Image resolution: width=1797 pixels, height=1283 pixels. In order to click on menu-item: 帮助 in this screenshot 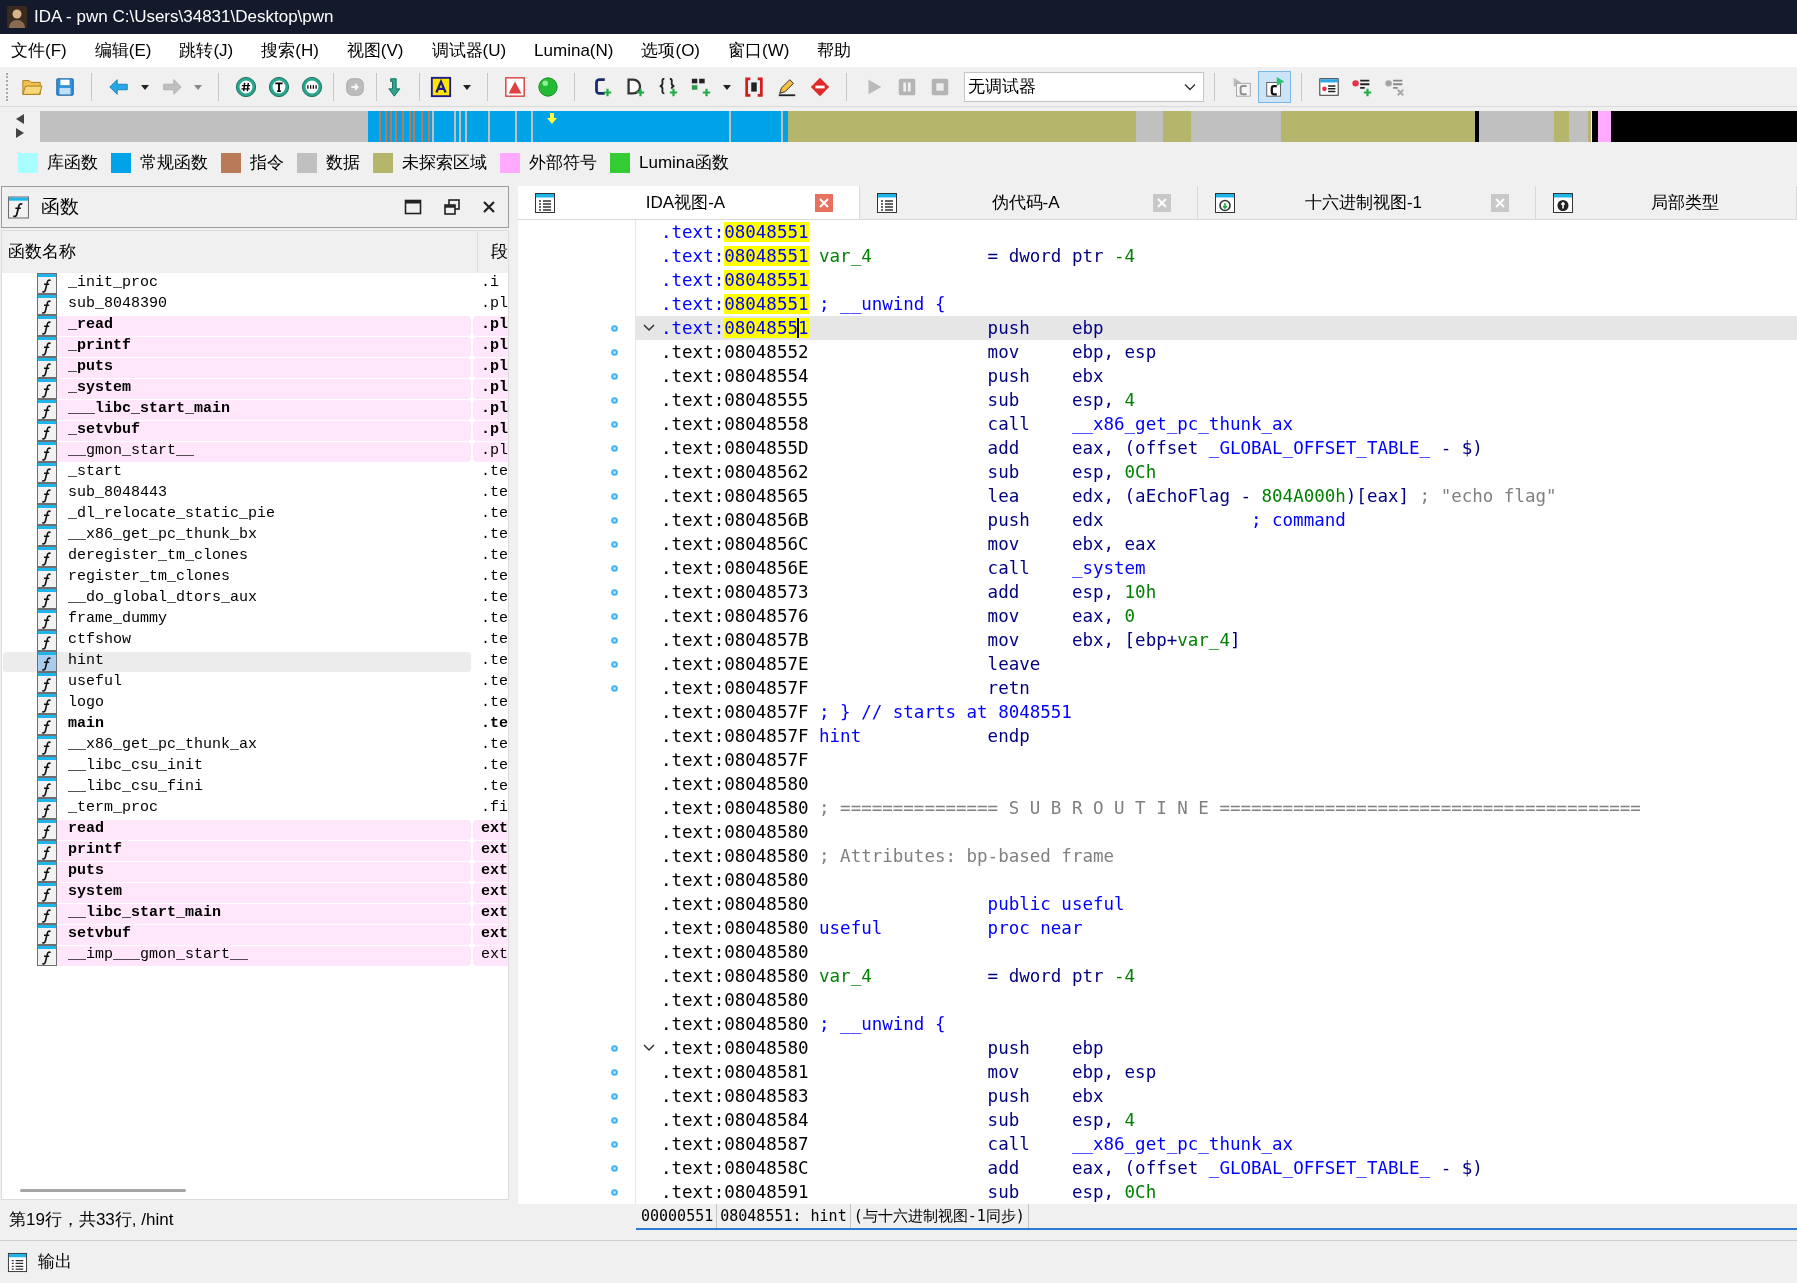, I will do `click(834, 50)`.